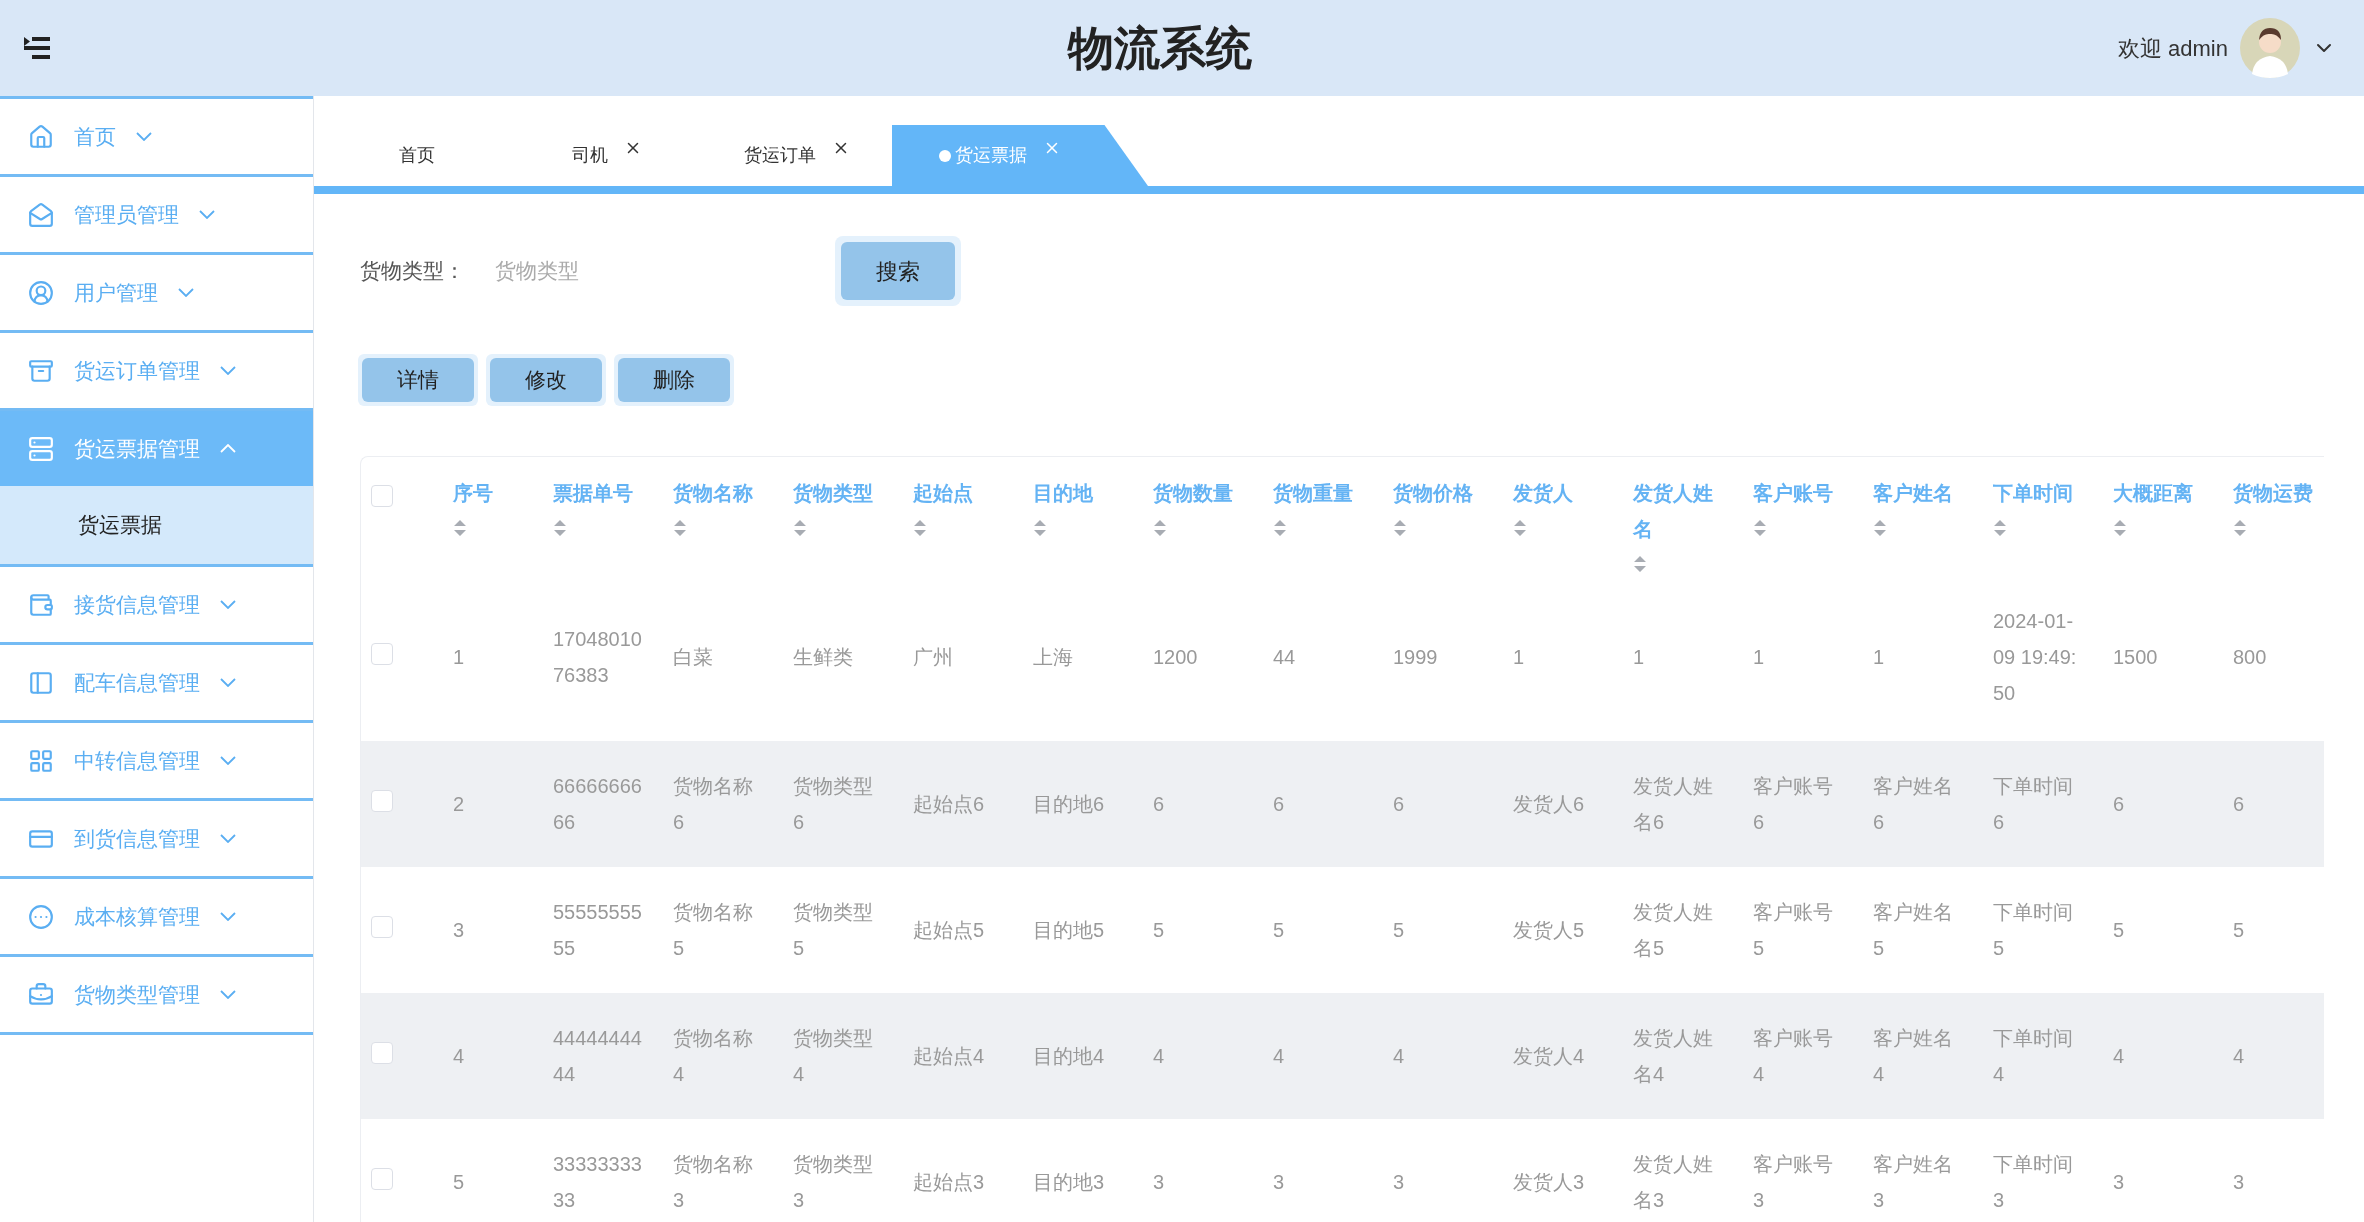  I want to click on table-cell-text: 客户账号3, so click(1793, 1182).